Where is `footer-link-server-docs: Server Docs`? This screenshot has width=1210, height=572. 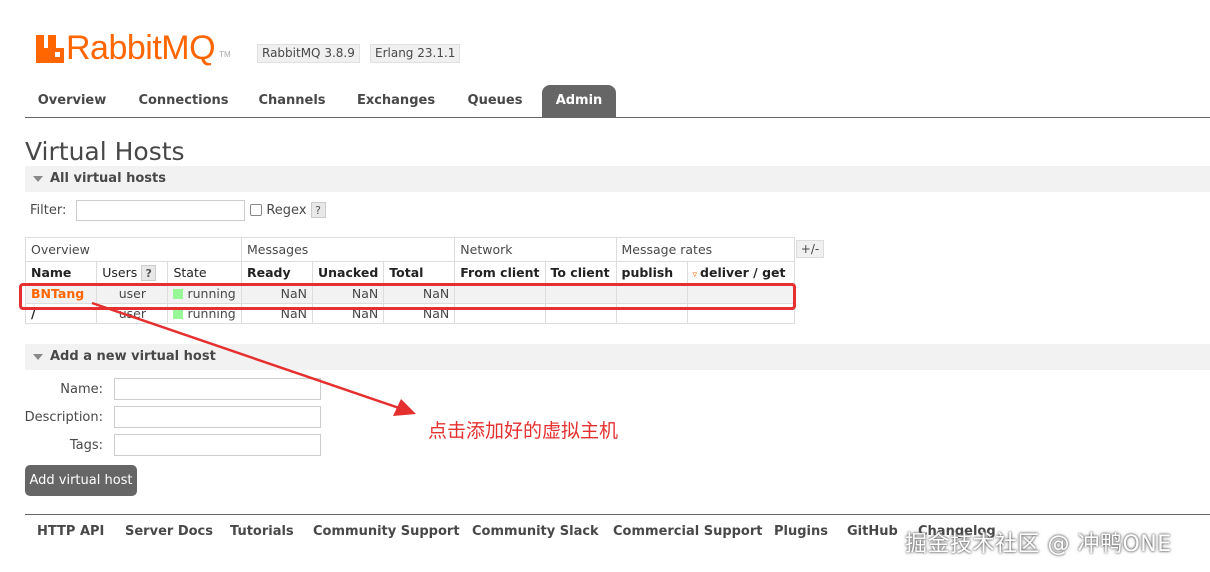 footer-link-server-docs: Server Docs is located at coordinates (169, 531).